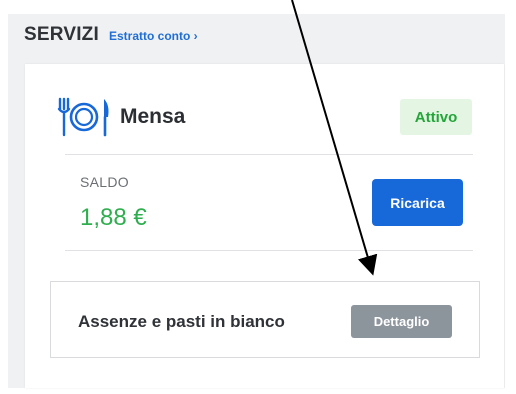  What do you see at coordinates (61, 34) in the screenshot?
I see `section-title: SERVIZI` at bounding box center [61, 34].